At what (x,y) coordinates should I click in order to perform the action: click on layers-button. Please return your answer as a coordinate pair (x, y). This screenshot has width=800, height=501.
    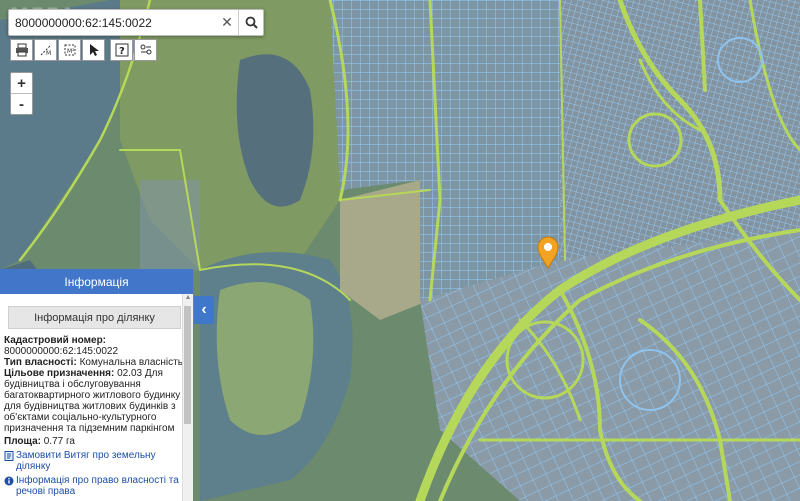
    Looking at the image, I should click on (145, 50).